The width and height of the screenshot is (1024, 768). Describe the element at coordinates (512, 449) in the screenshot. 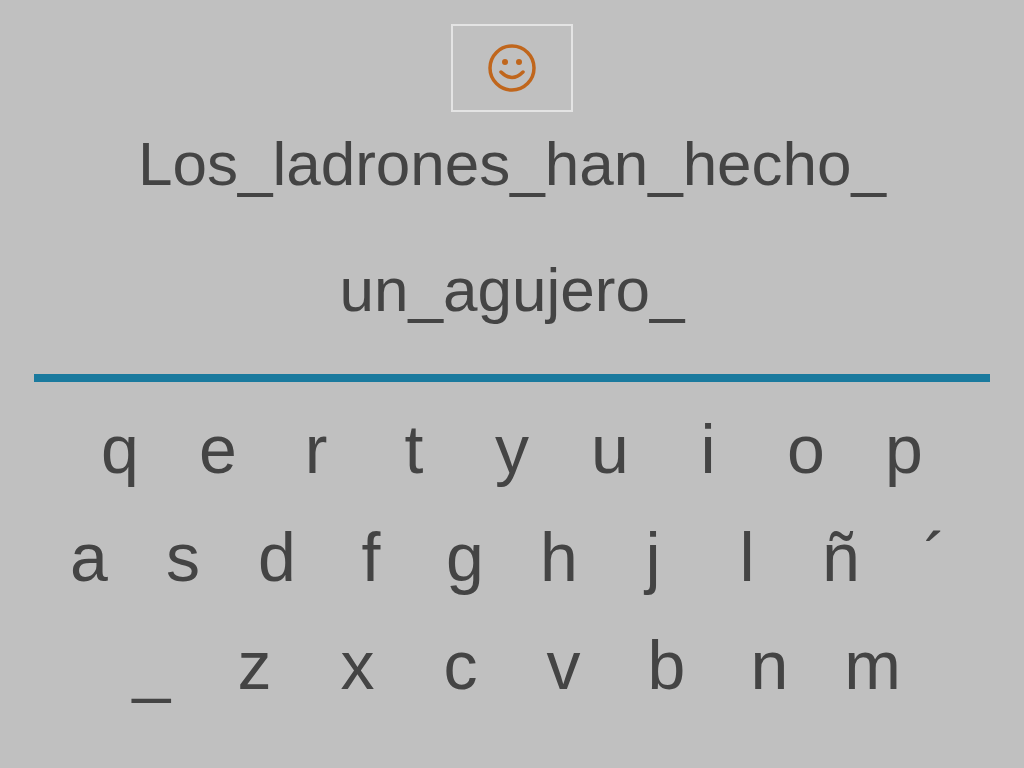

I see `letter-key: y` at that location.